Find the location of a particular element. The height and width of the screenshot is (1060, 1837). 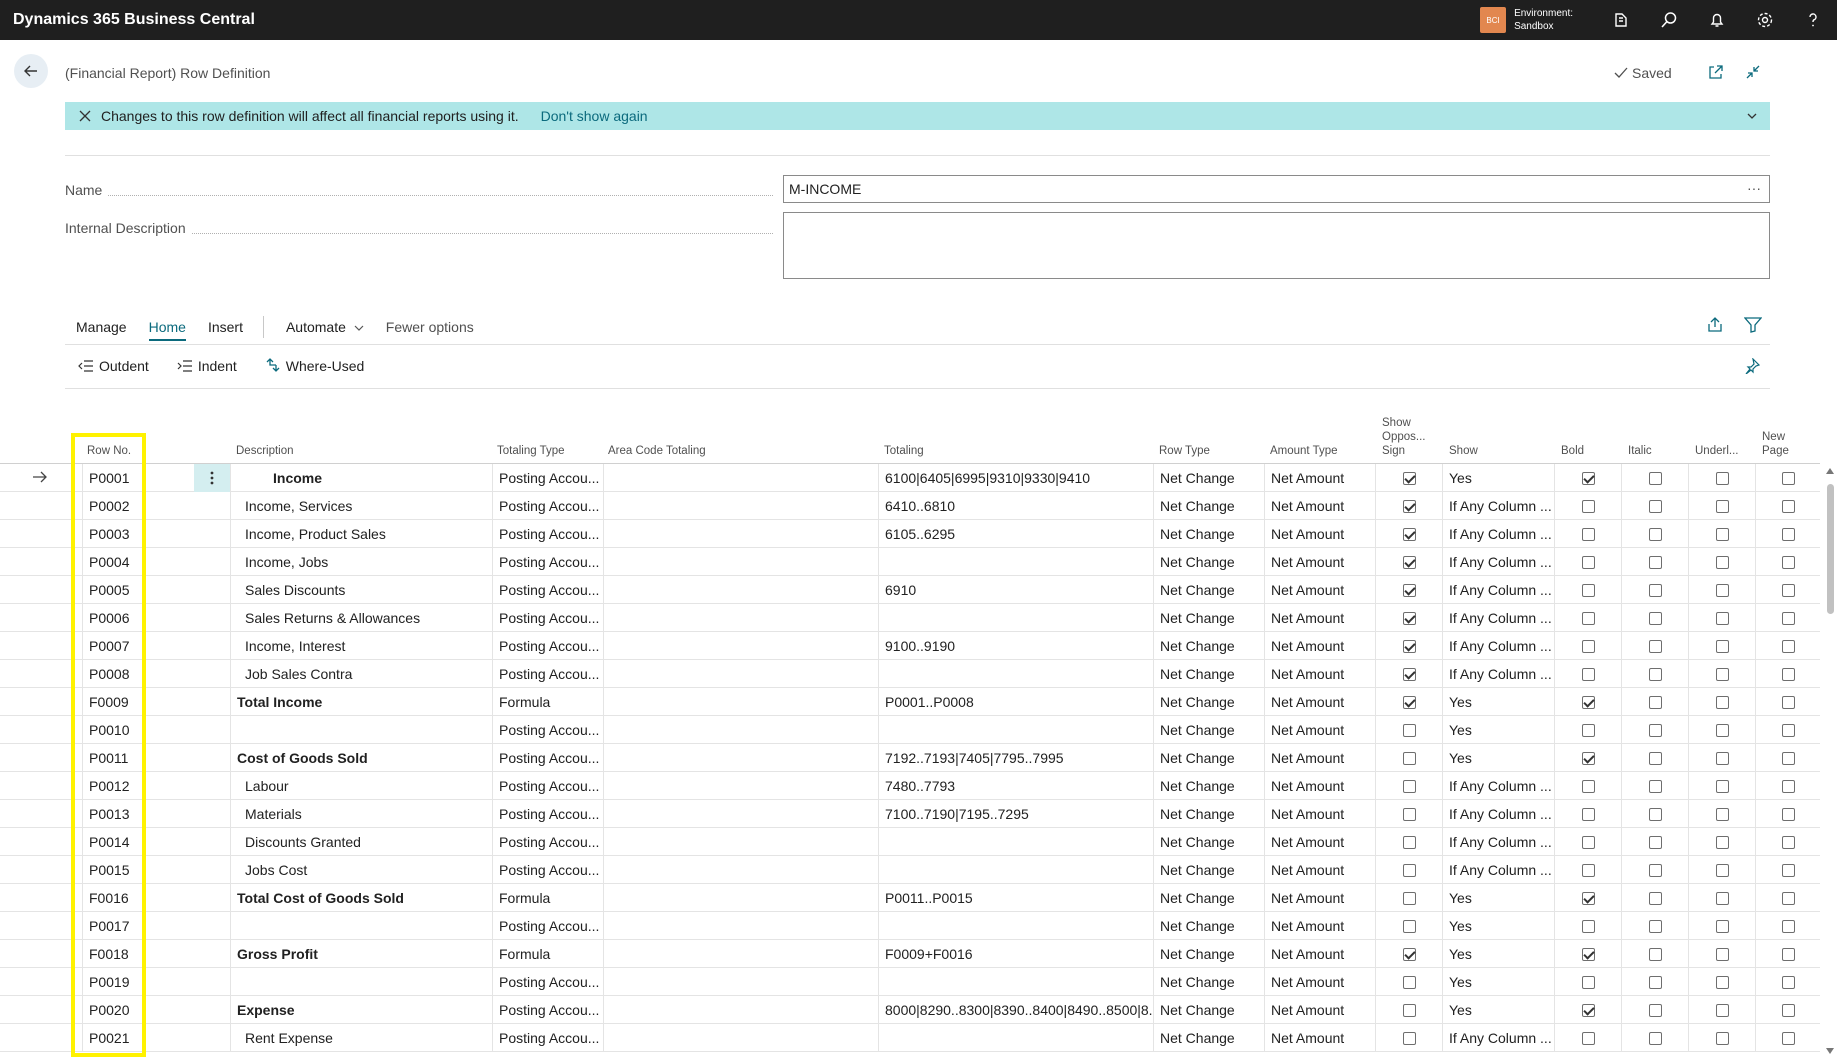

close-icon is located at coordinates (85, 116).